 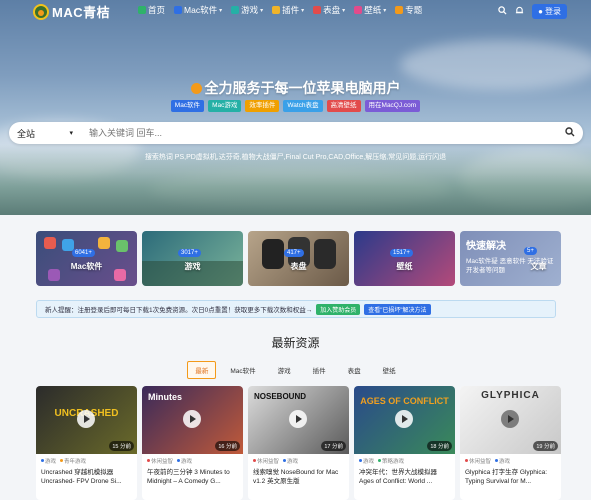 I want to click on home-icon, so click(x=142, y=10).